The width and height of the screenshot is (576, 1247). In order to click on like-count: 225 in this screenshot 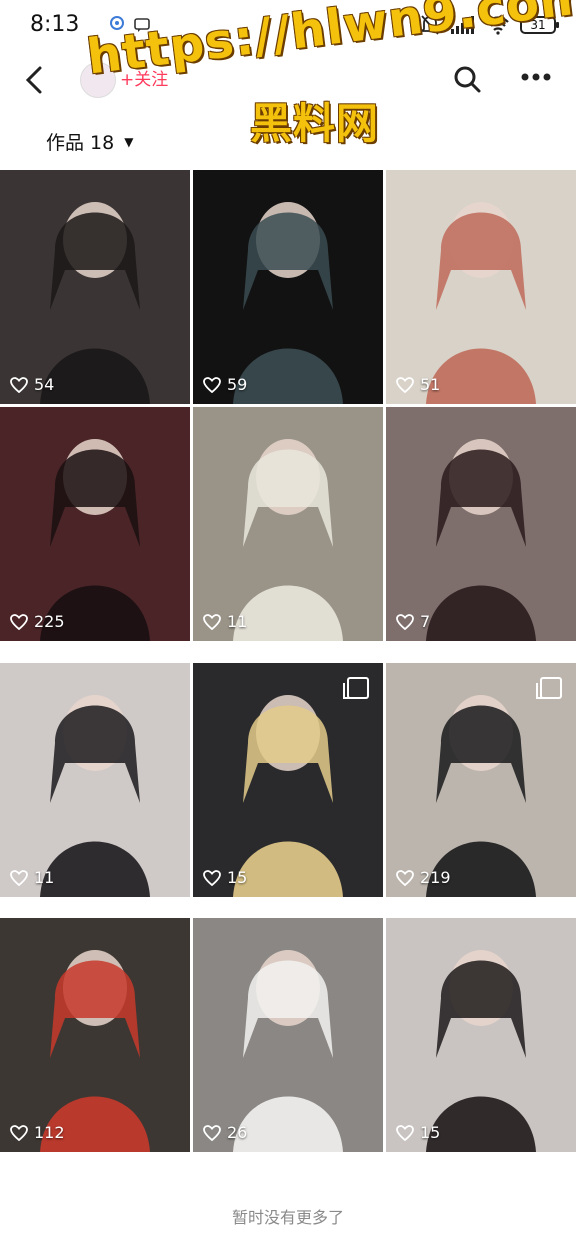, I will do `click(37, 621)`.